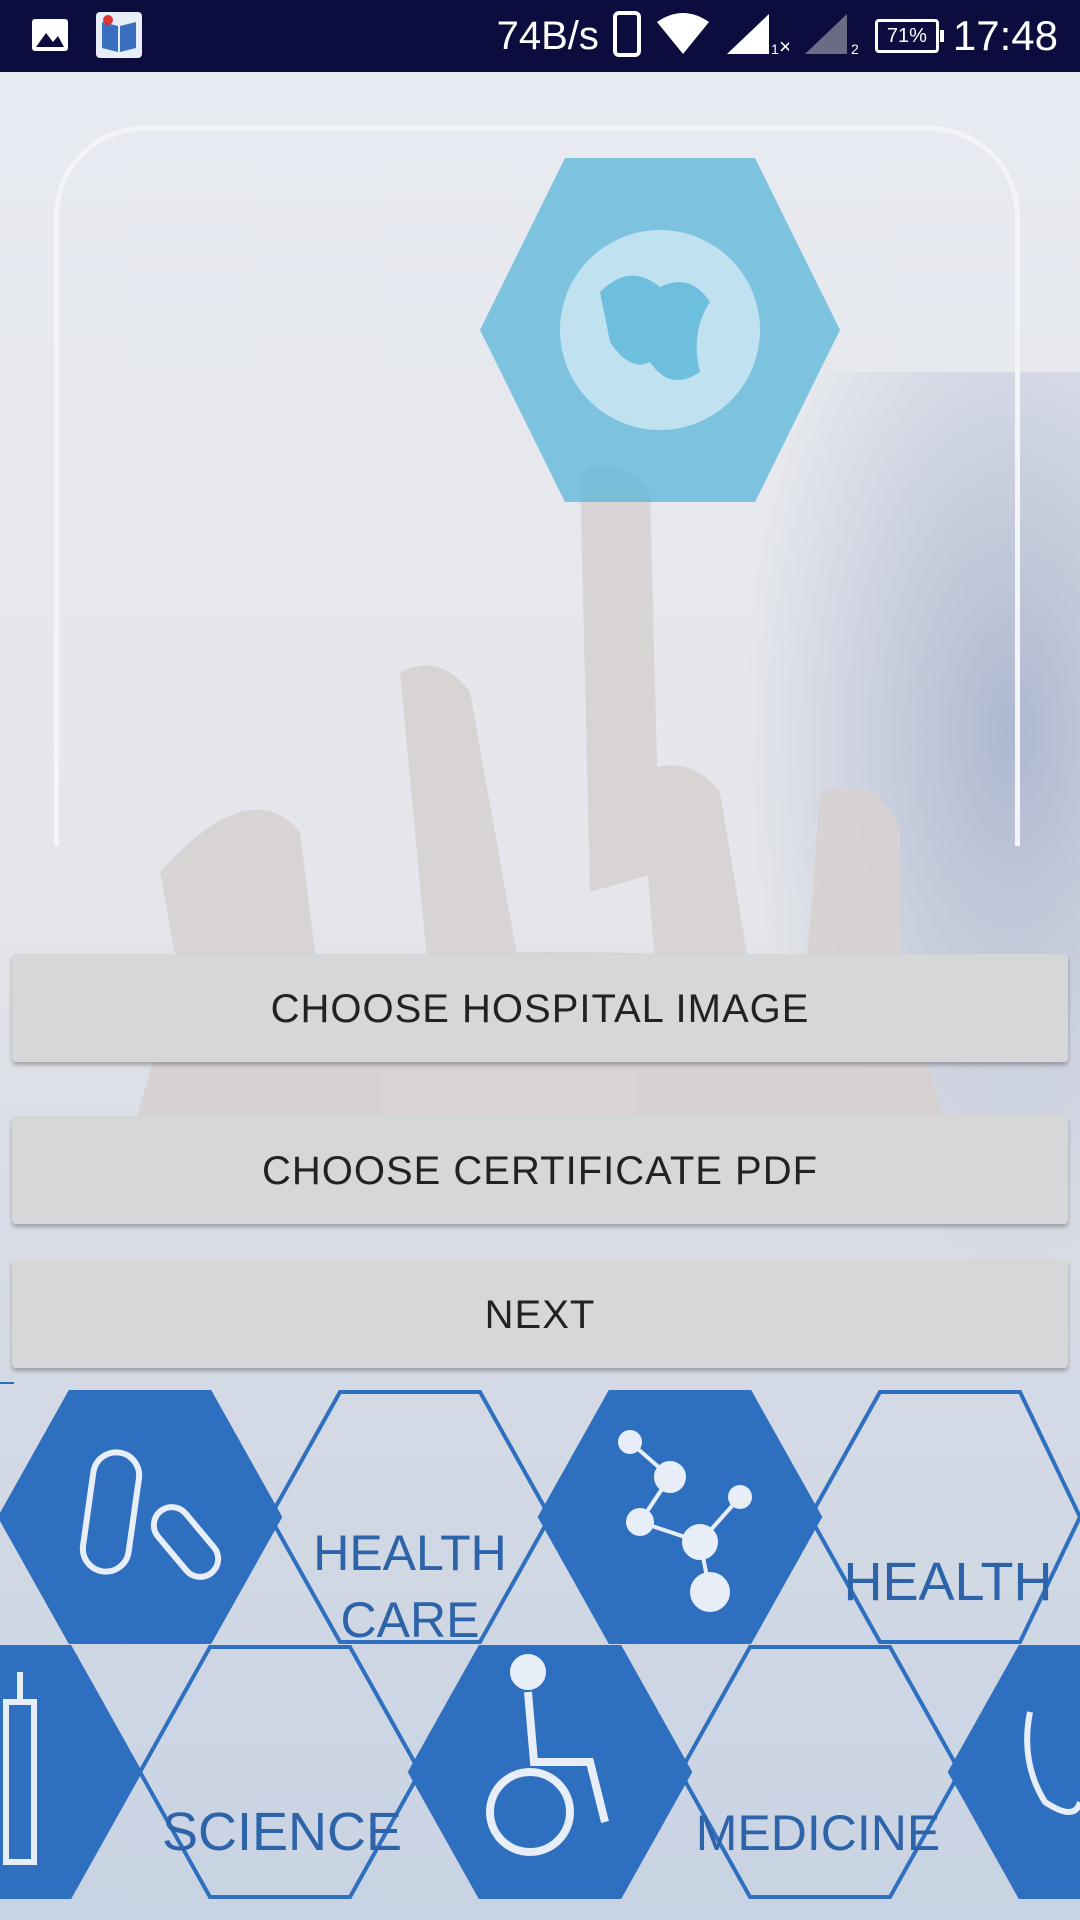  Describe the element at coordinates (909, 36) in the screenshot. I see `battery-icon: 71%` at that location.